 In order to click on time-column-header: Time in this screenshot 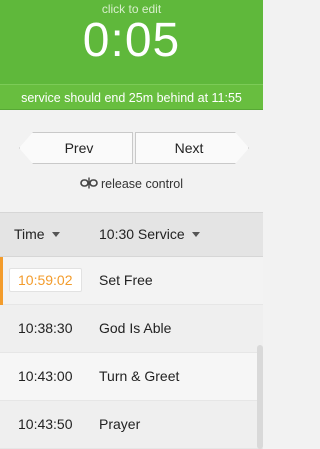, I will do `click(37, 234)`.